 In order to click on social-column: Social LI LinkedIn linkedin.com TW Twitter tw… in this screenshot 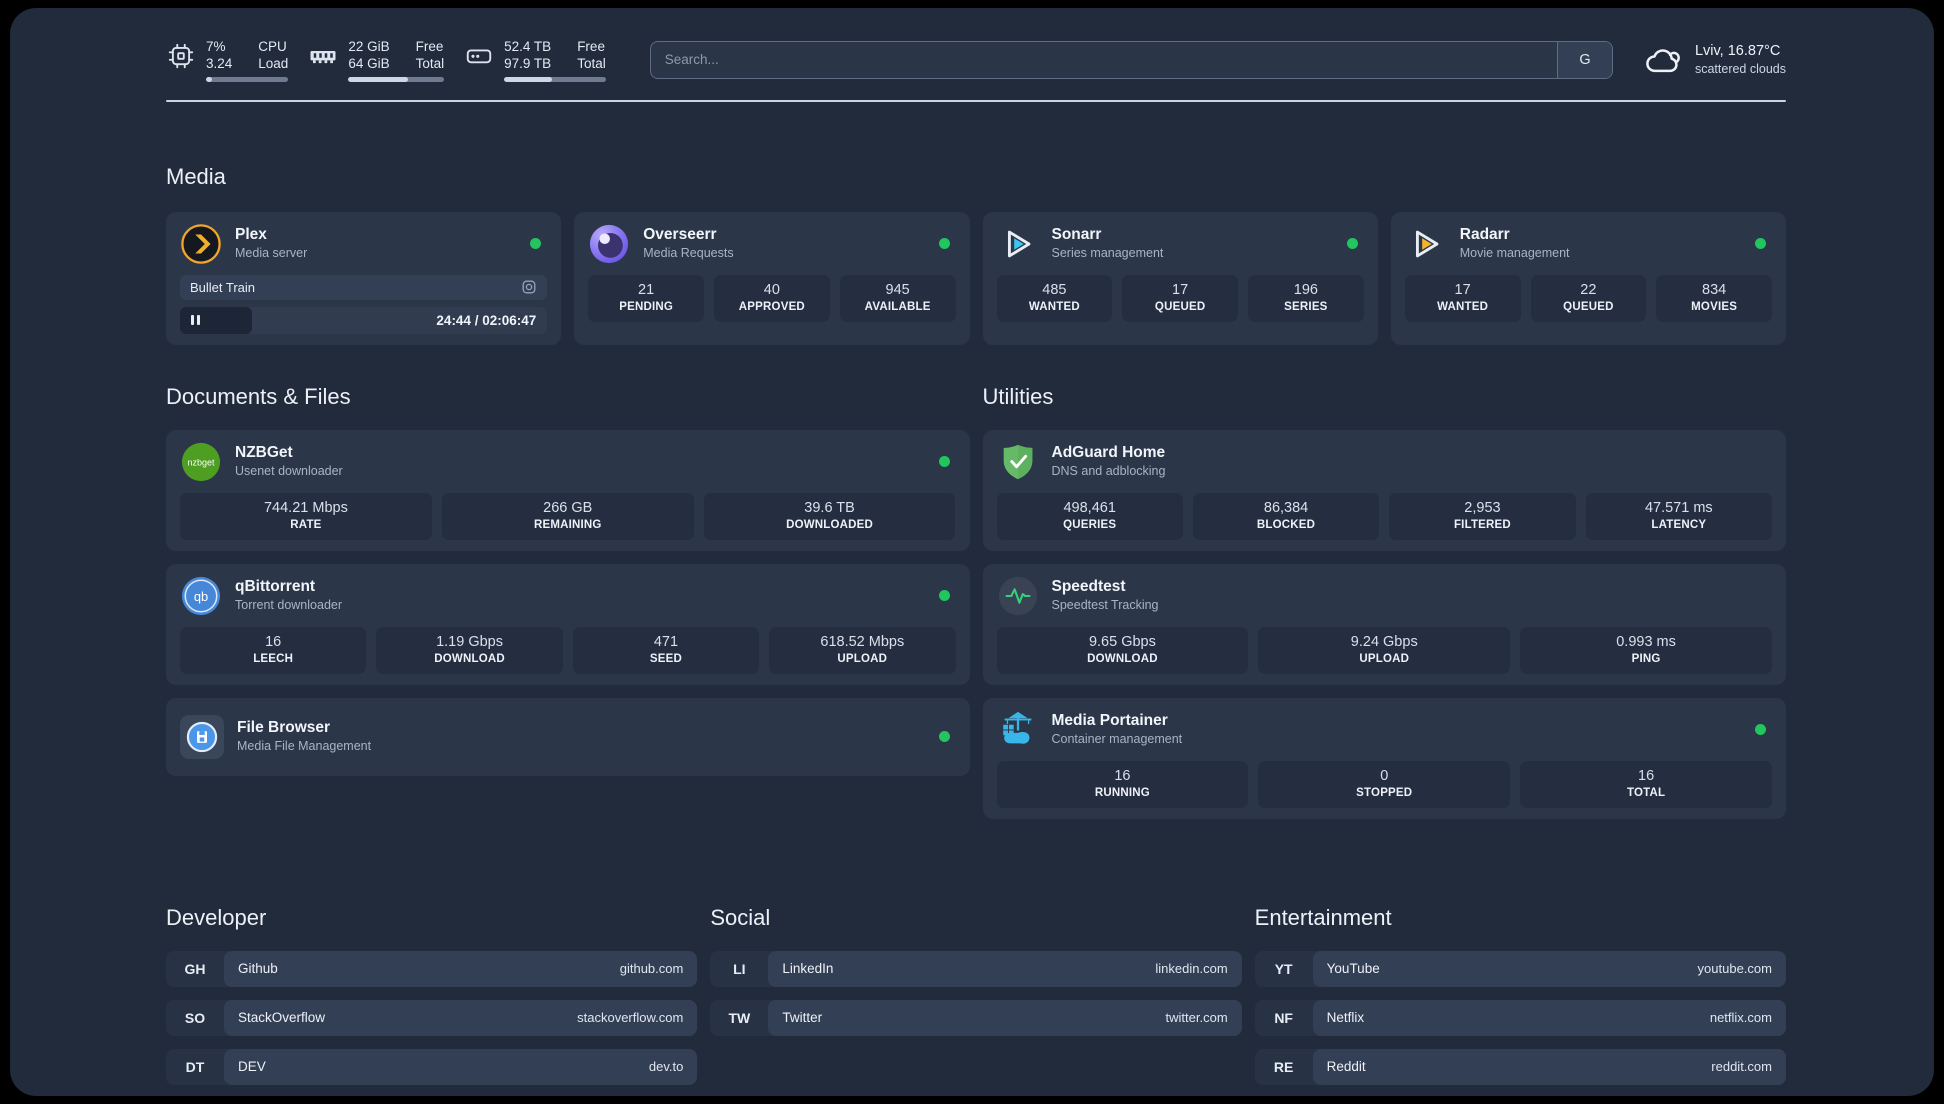, I will do `click(976, 927)`.